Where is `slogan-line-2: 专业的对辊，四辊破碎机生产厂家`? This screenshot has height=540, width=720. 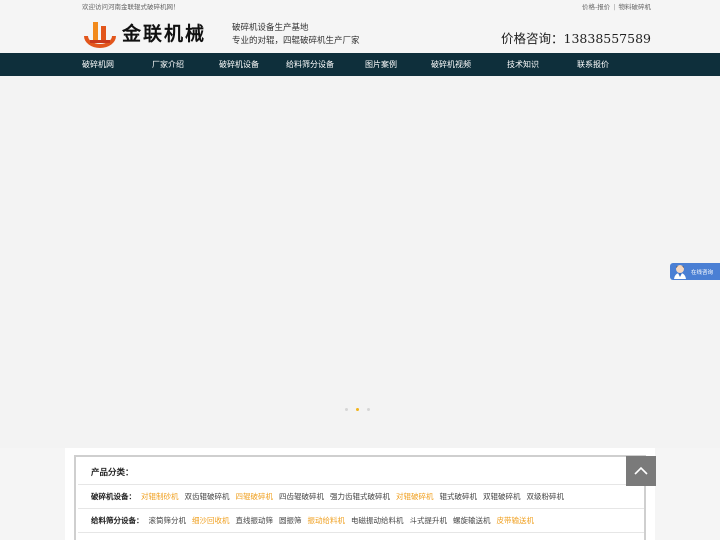
slogan-line-2: 专业的对辊，四辊破碎机生产厂家 is located at coordinates (296, 41).